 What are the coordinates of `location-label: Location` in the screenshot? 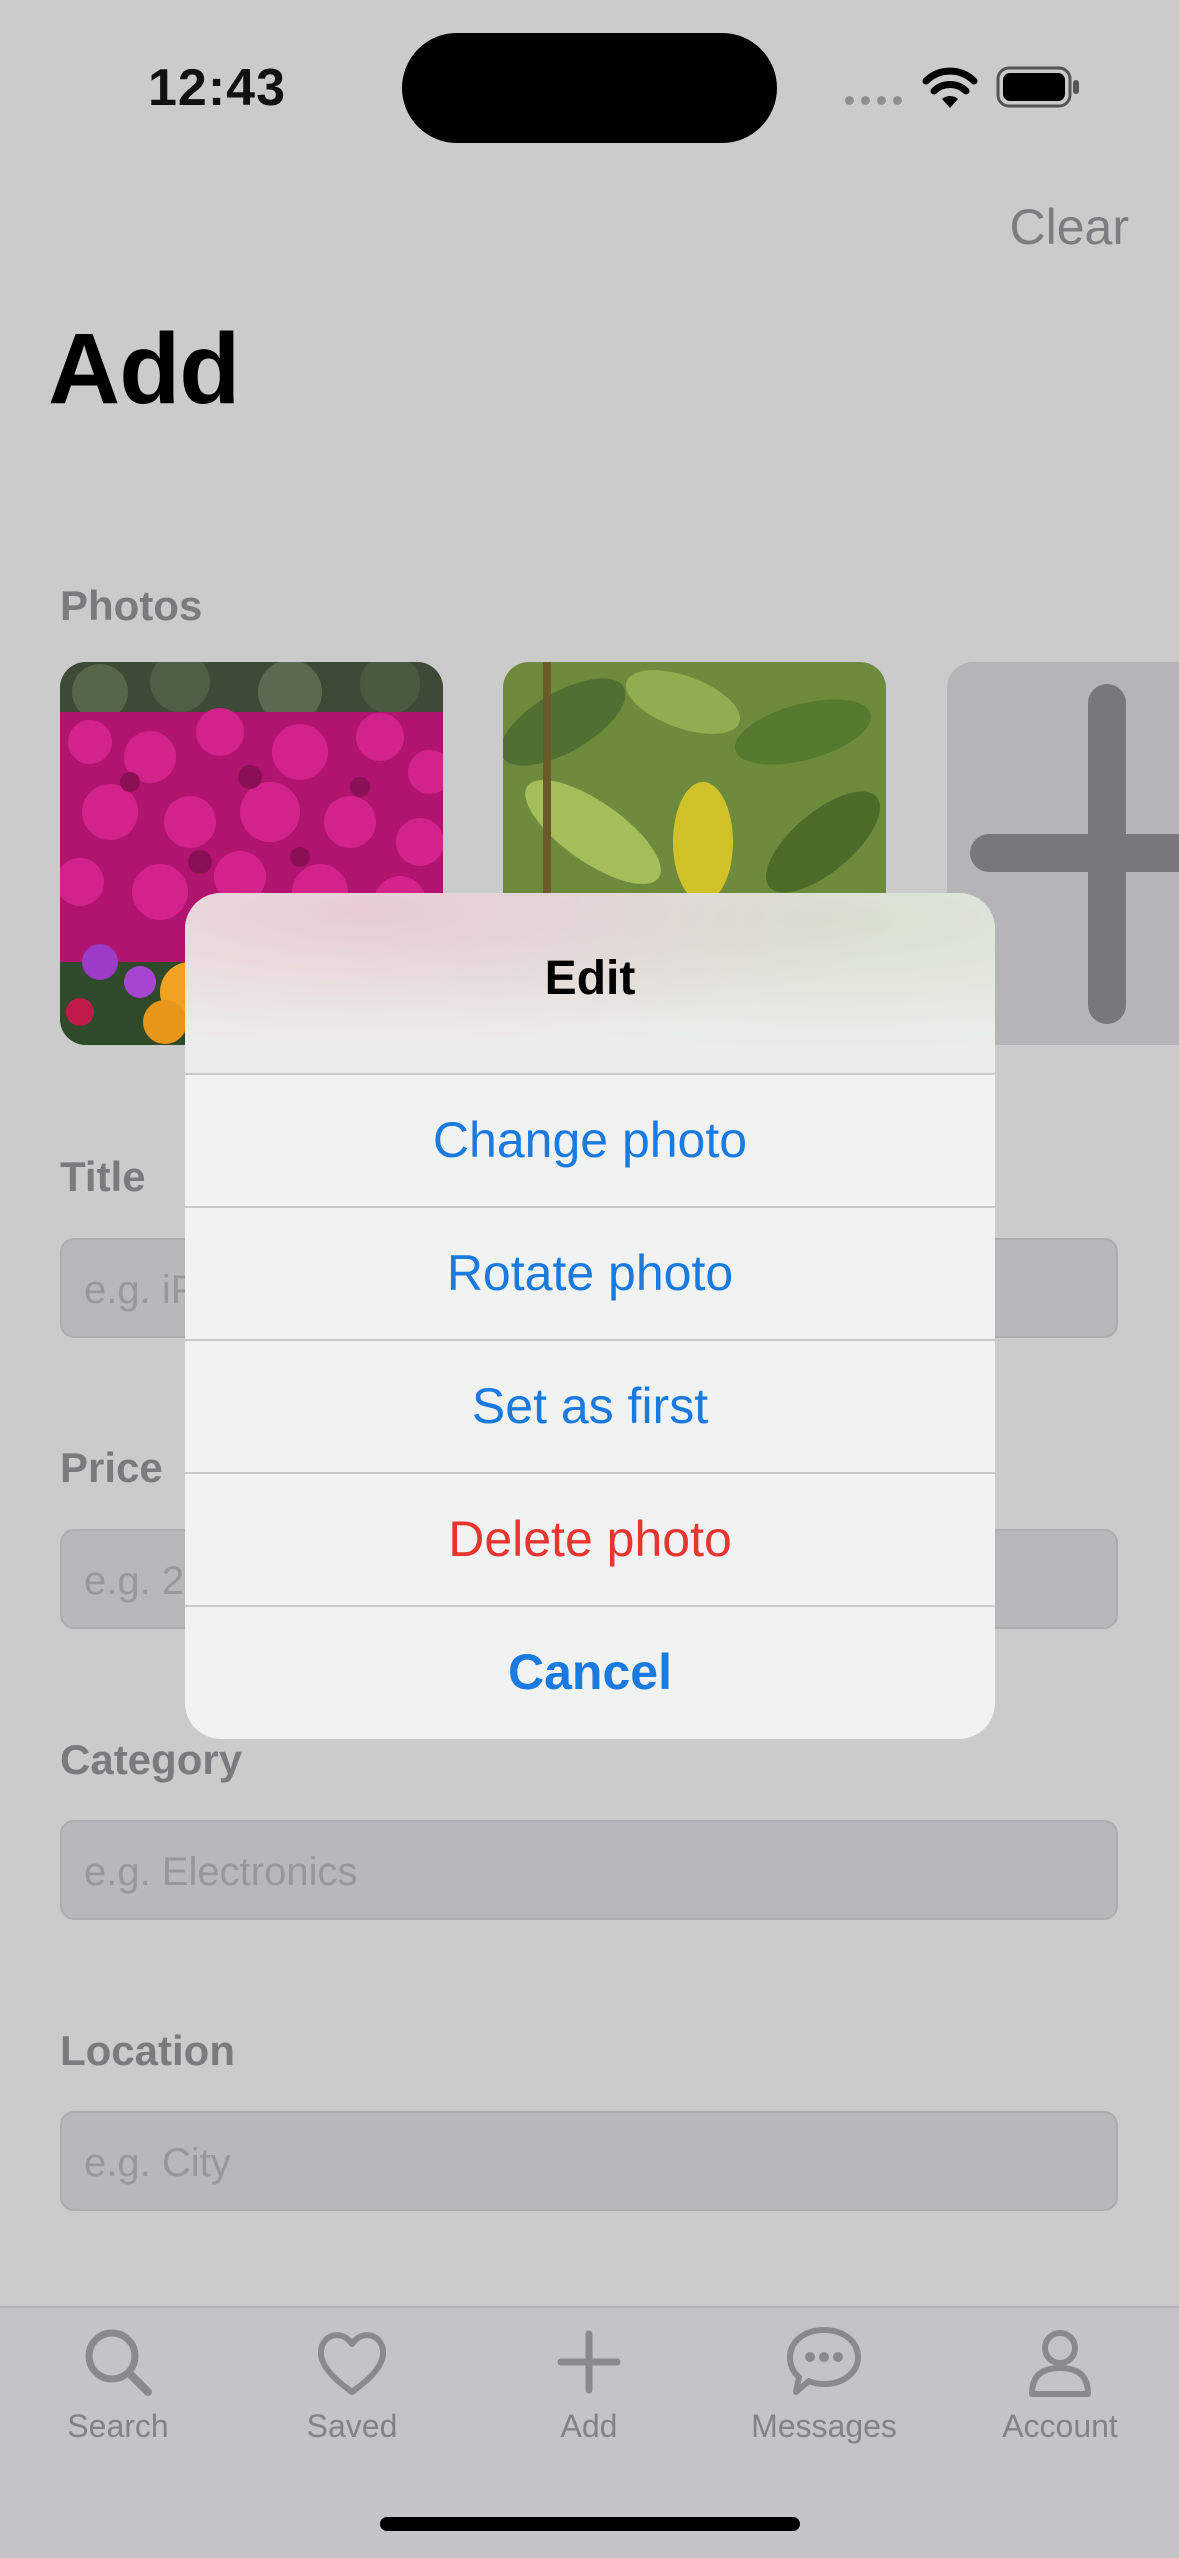 It's located at (147, 2050).